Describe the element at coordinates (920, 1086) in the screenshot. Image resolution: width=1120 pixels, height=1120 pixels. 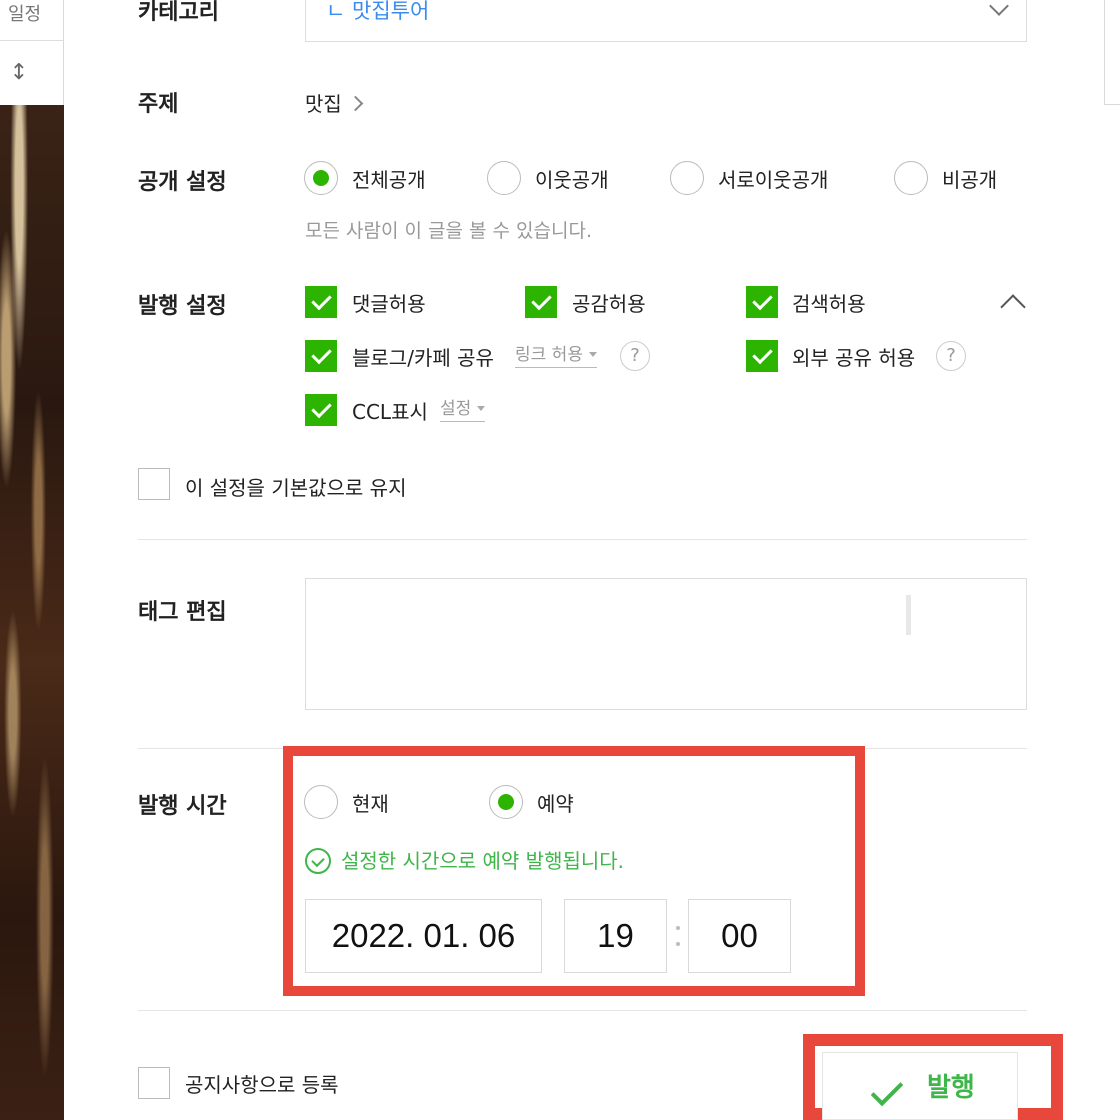
I see `publish-button: 발행` at that location.